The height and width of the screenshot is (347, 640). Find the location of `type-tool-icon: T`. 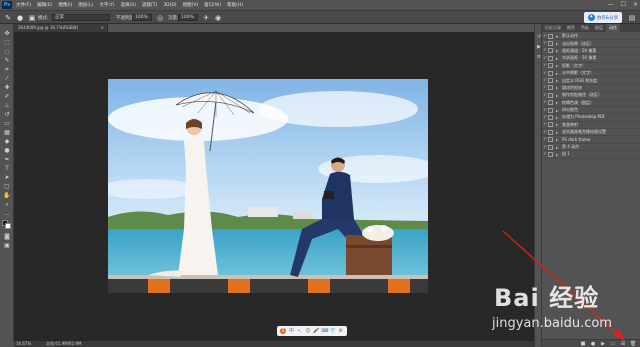

type-tool-icon: T is located at coordinates (7, 168).